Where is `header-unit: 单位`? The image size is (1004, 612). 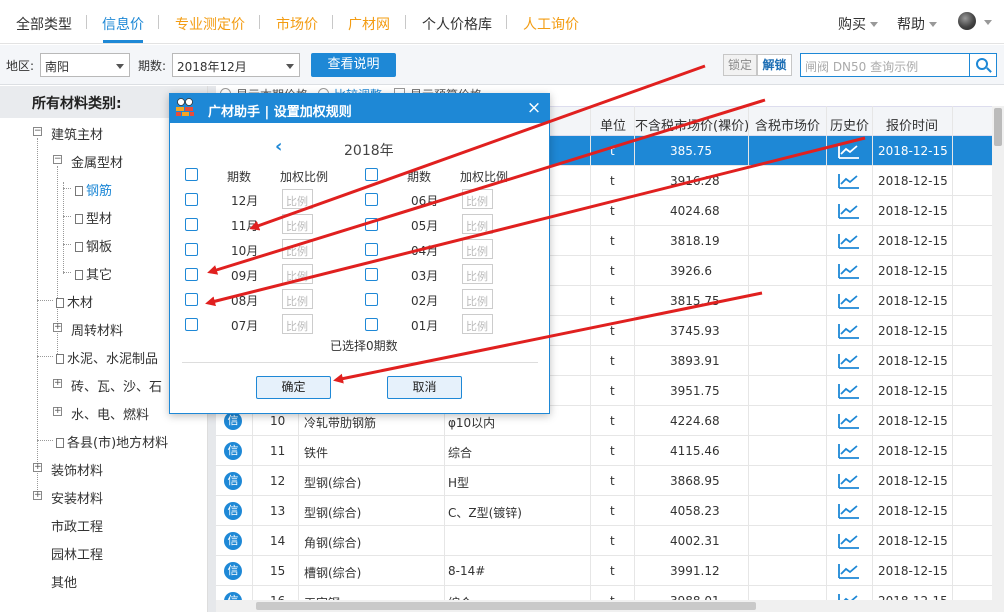 header-unit: 单位 is located at coordinates (613, 124).